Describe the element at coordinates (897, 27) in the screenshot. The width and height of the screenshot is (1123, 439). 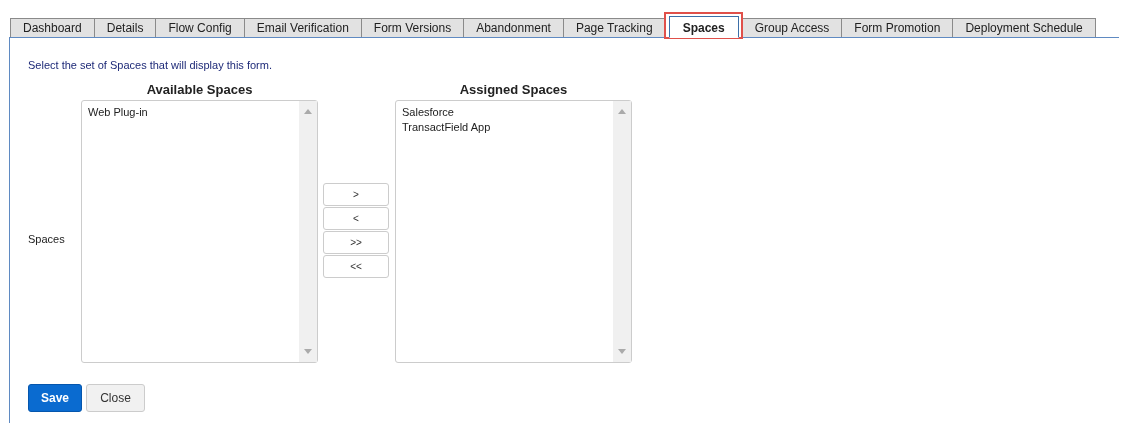
I see `tab: Form Promotion` at that location.